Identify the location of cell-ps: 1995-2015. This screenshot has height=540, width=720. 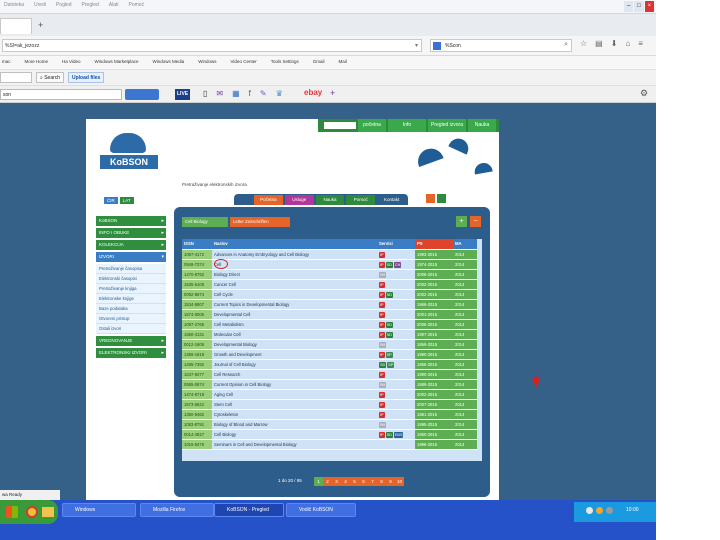
(434, 424).